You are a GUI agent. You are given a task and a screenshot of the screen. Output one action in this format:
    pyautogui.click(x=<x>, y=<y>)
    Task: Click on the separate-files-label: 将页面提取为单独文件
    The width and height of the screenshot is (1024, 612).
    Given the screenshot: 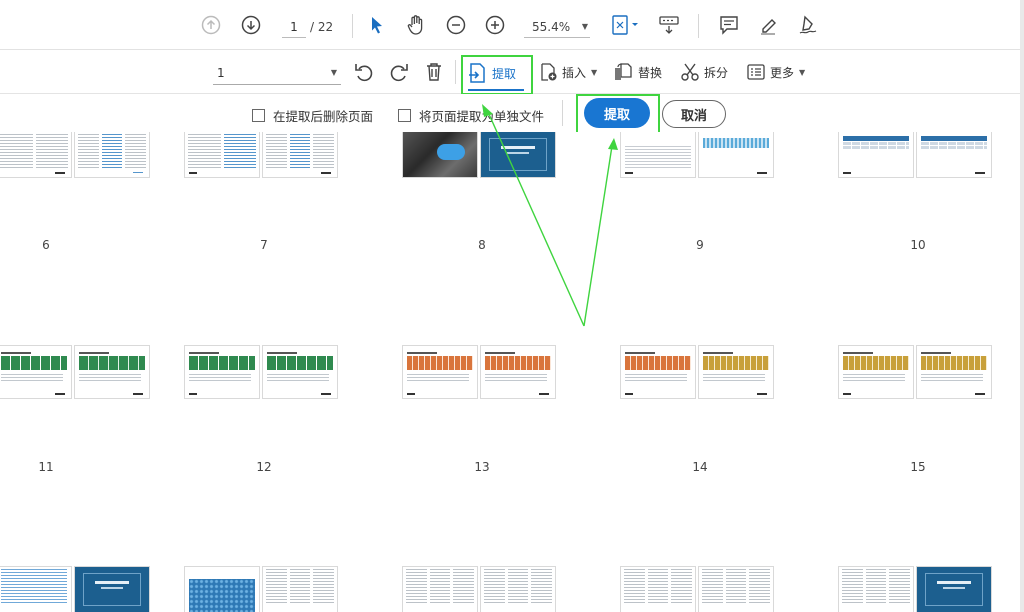 What is the action you would take?
    pyautogui.click(x=482, y=116)
    